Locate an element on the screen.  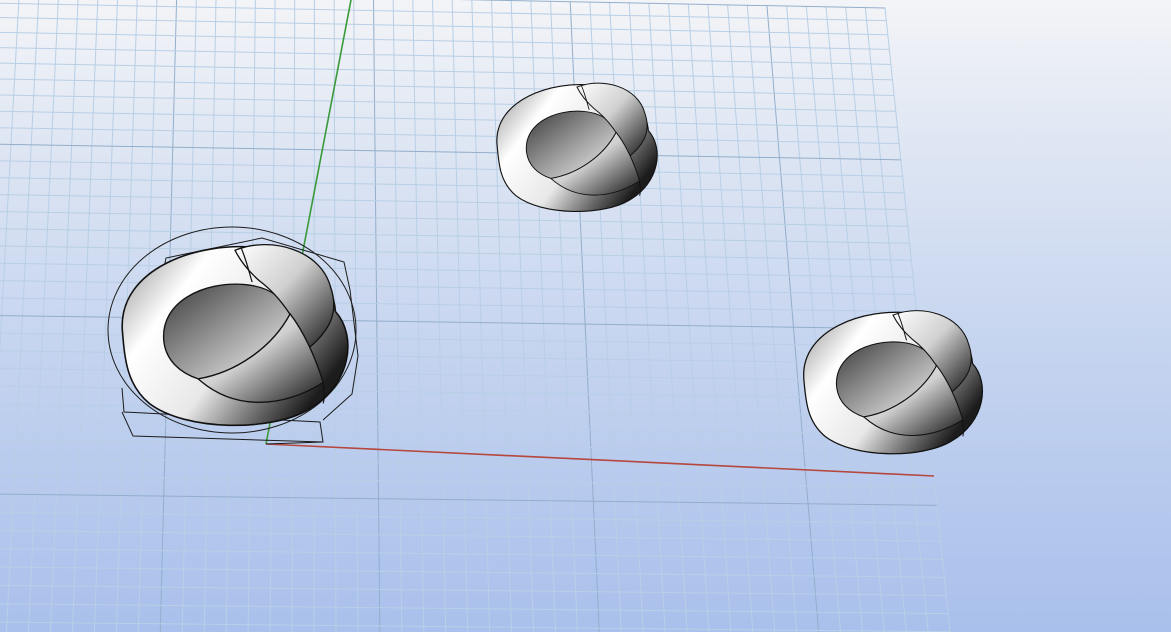
mobius-strip-right is located at coordinates (893, 382).